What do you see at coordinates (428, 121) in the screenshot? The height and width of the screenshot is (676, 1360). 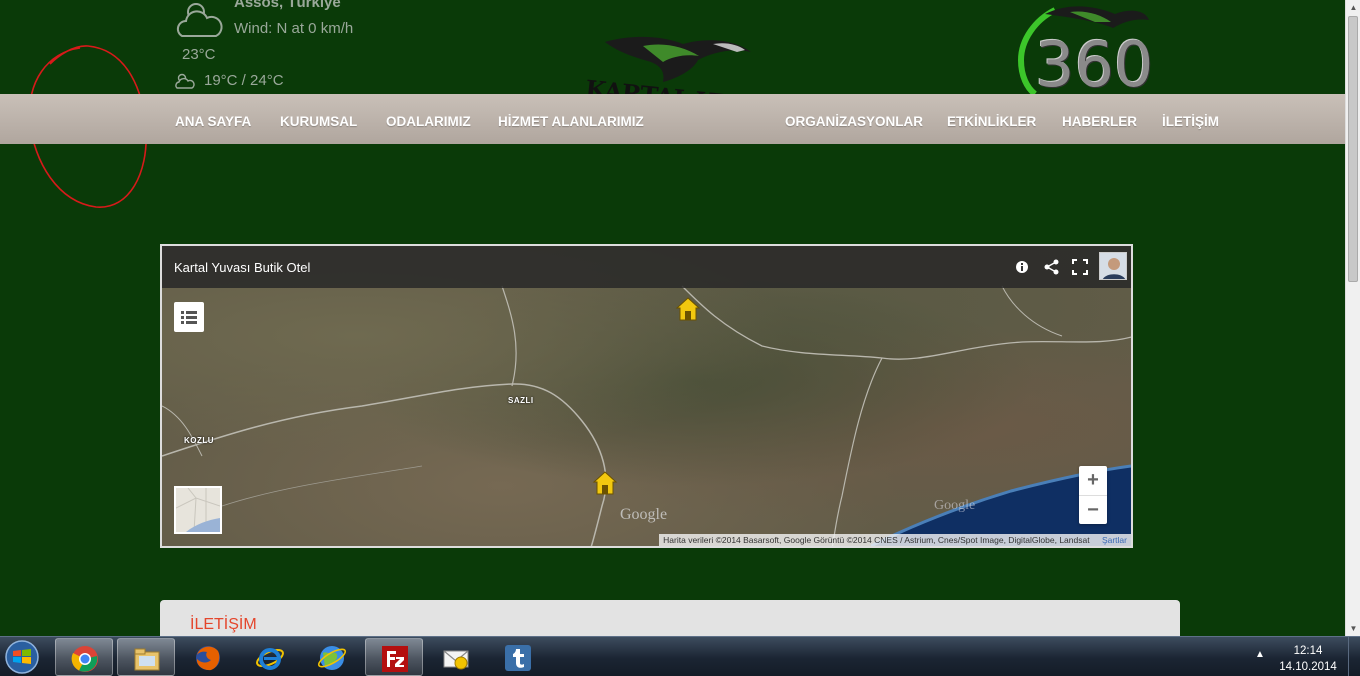 I see `nav-rooms: ODALARIMIZ` at bounding box center [428, 121].